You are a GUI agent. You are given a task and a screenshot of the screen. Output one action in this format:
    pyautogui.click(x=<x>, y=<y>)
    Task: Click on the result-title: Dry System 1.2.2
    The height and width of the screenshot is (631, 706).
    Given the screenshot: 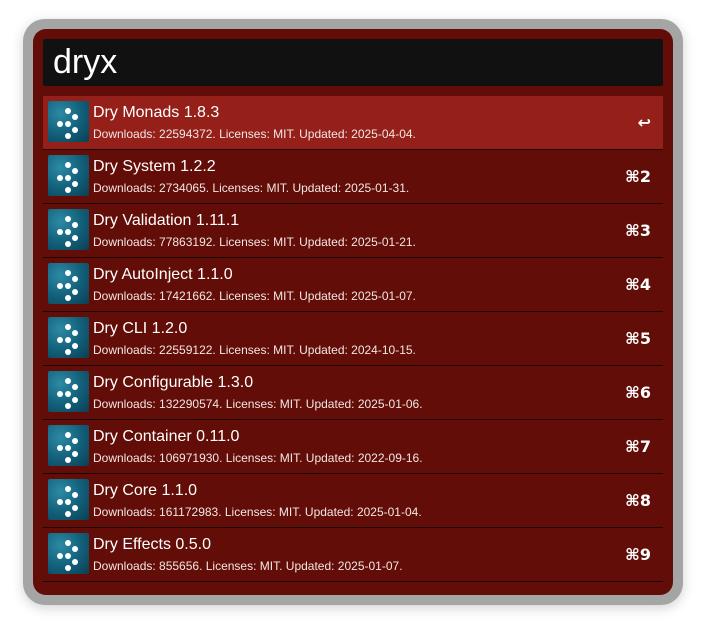 What is the action you would take?
    pyautogui.click(x=154, y=166)
    